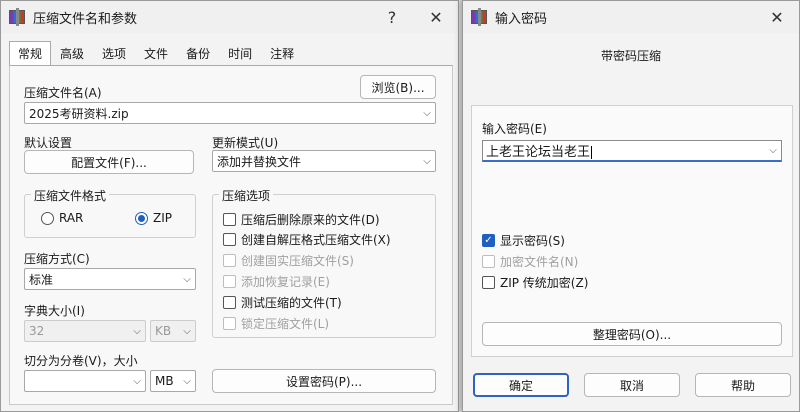 This screenshot has width=800, height=412. Describe the element at coordinates (631, 17) in the screenshot. I see `password-titlebar: 输入密码 ✕` at that location.